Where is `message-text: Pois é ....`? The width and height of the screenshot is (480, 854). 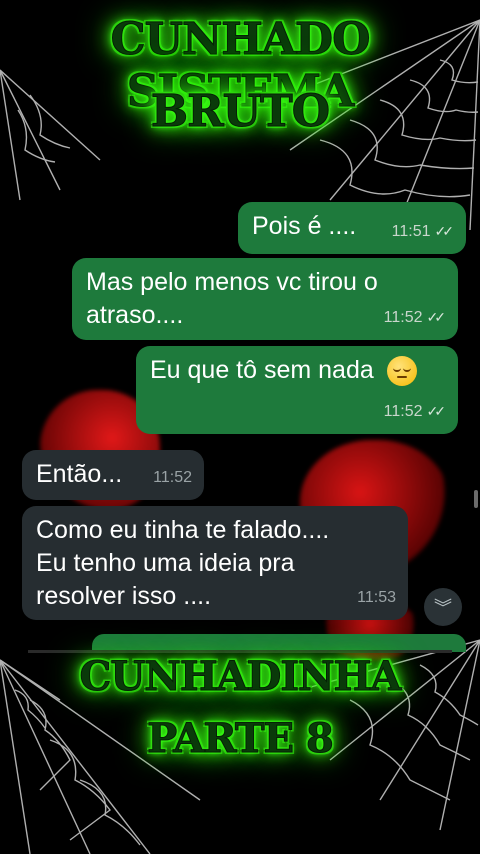
message-text: Pois é .... is located at coordinates (304, 226).